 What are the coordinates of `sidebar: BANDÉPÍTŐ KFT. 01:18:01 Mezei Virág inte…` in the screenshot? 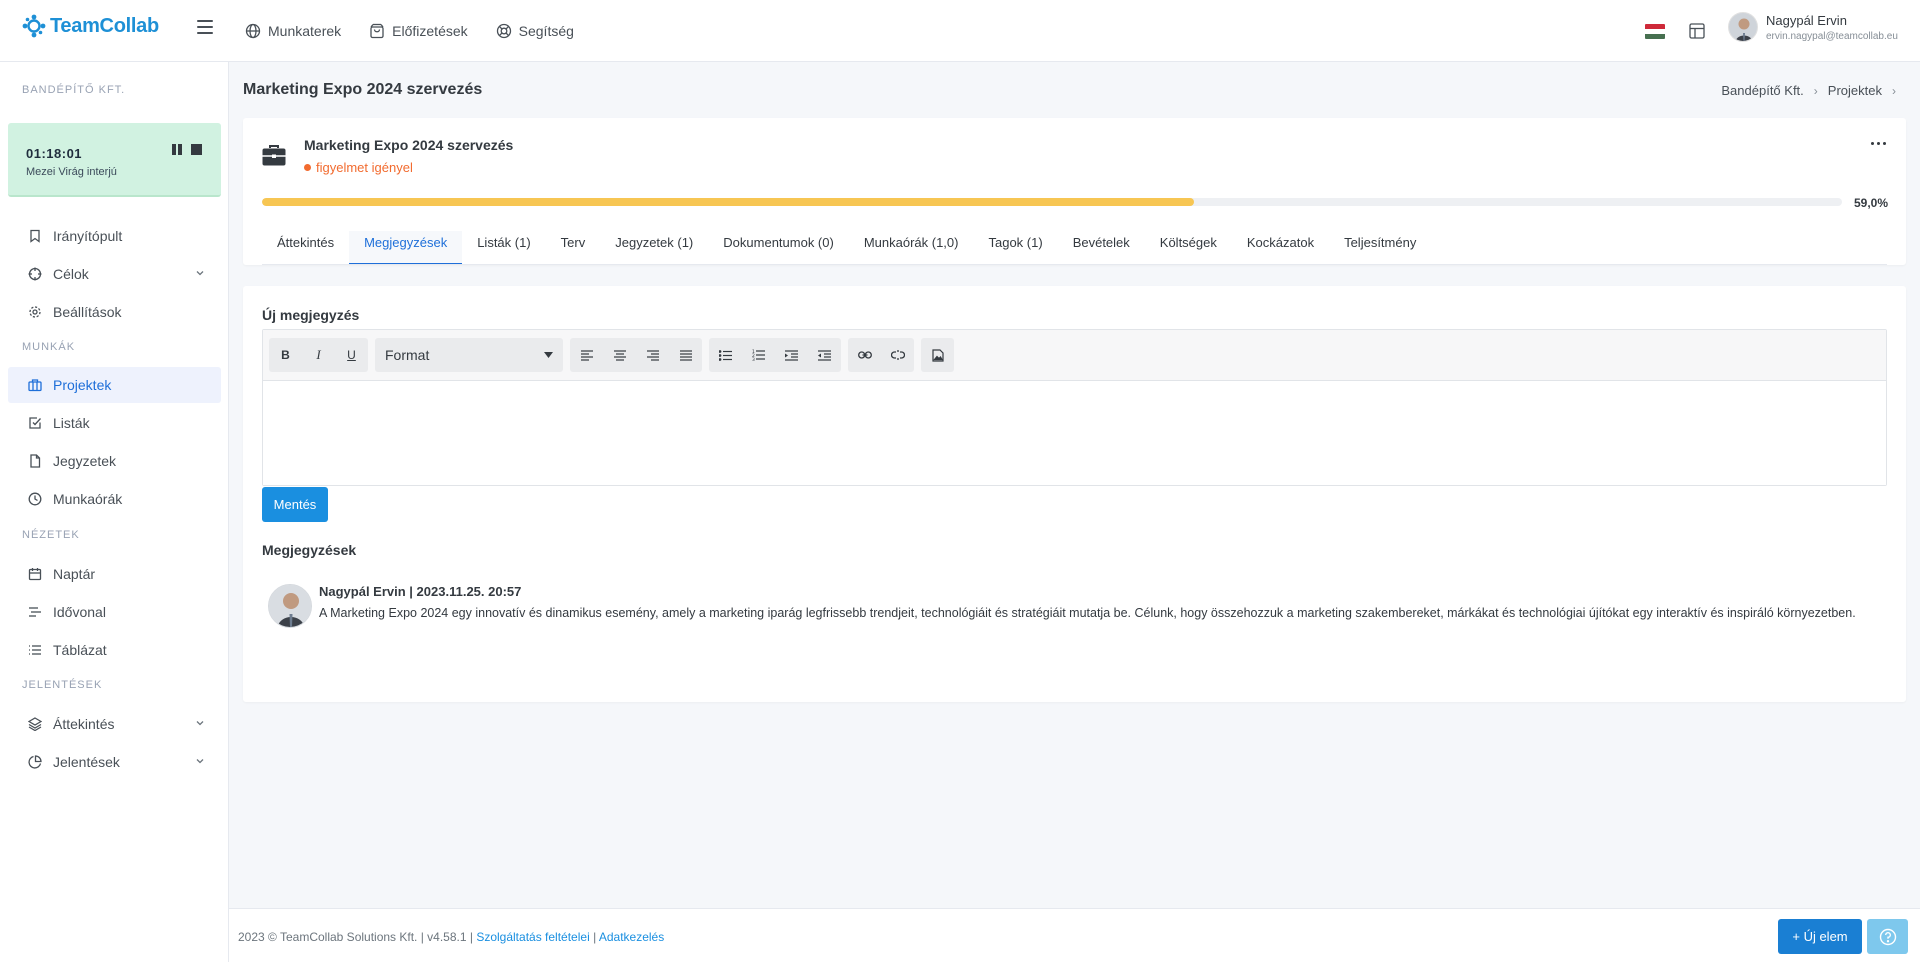 It's located at (114, 512).